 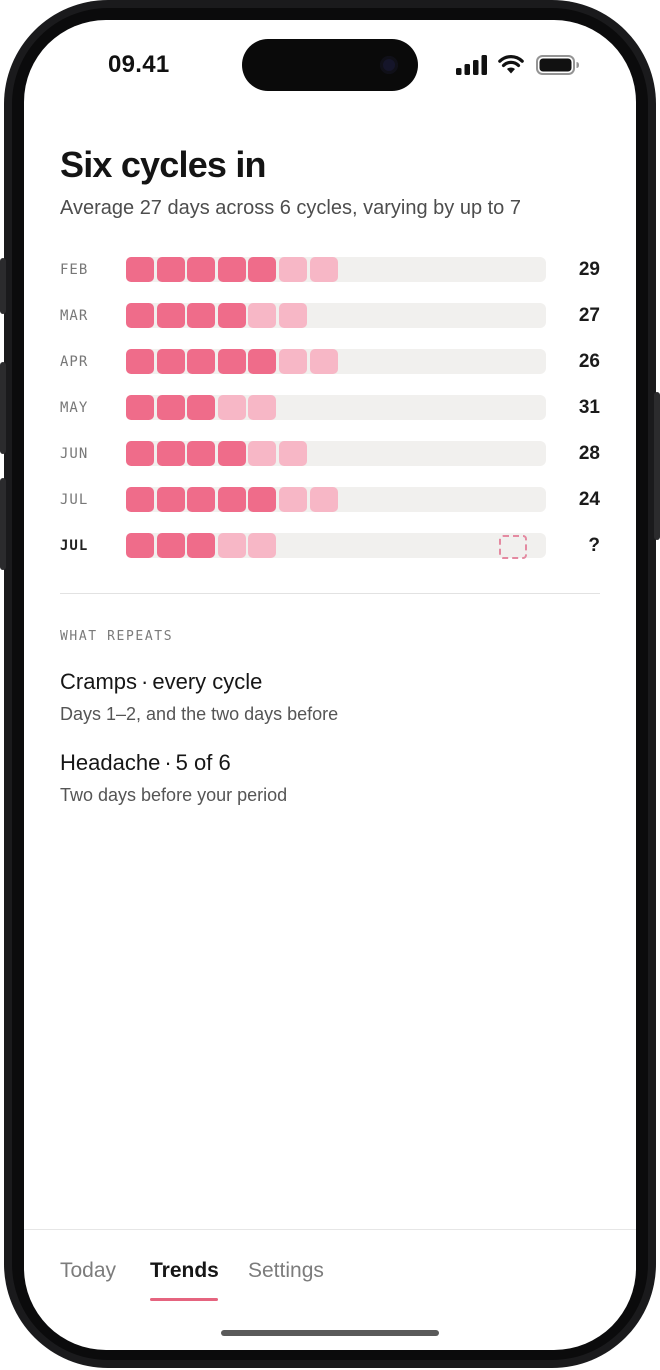 I want to click on volume-up-button, so click(x=3, y=408).